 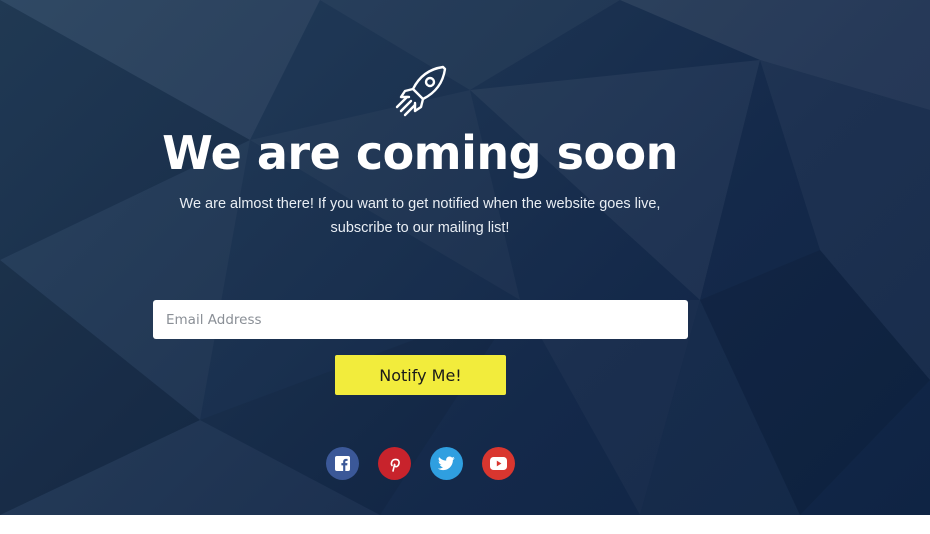 I want to click on pinterest-link, so click(x=394, y=463).